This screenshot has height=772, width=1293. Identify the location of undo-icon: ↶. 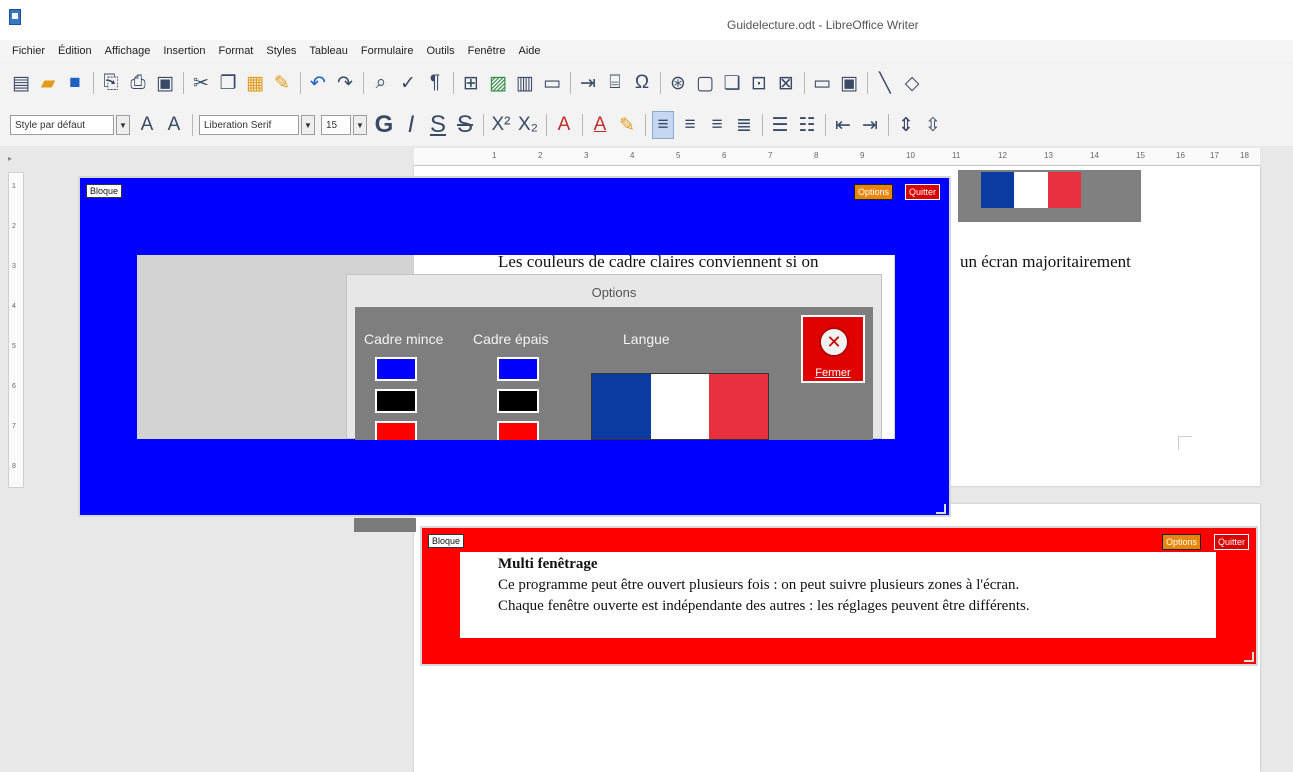
(318, 83).